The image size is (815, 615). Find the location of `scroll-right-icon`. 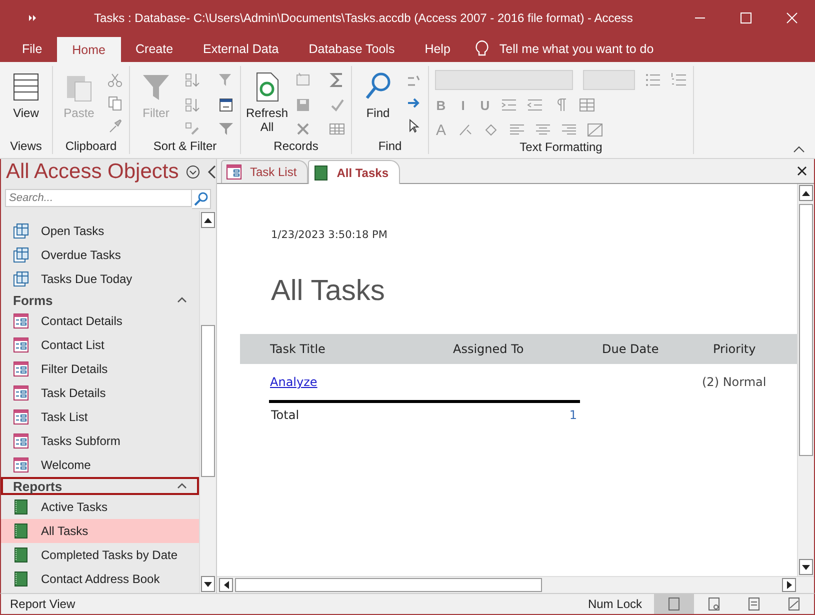

scroll-right-icon is located at coordinates (789, 585).